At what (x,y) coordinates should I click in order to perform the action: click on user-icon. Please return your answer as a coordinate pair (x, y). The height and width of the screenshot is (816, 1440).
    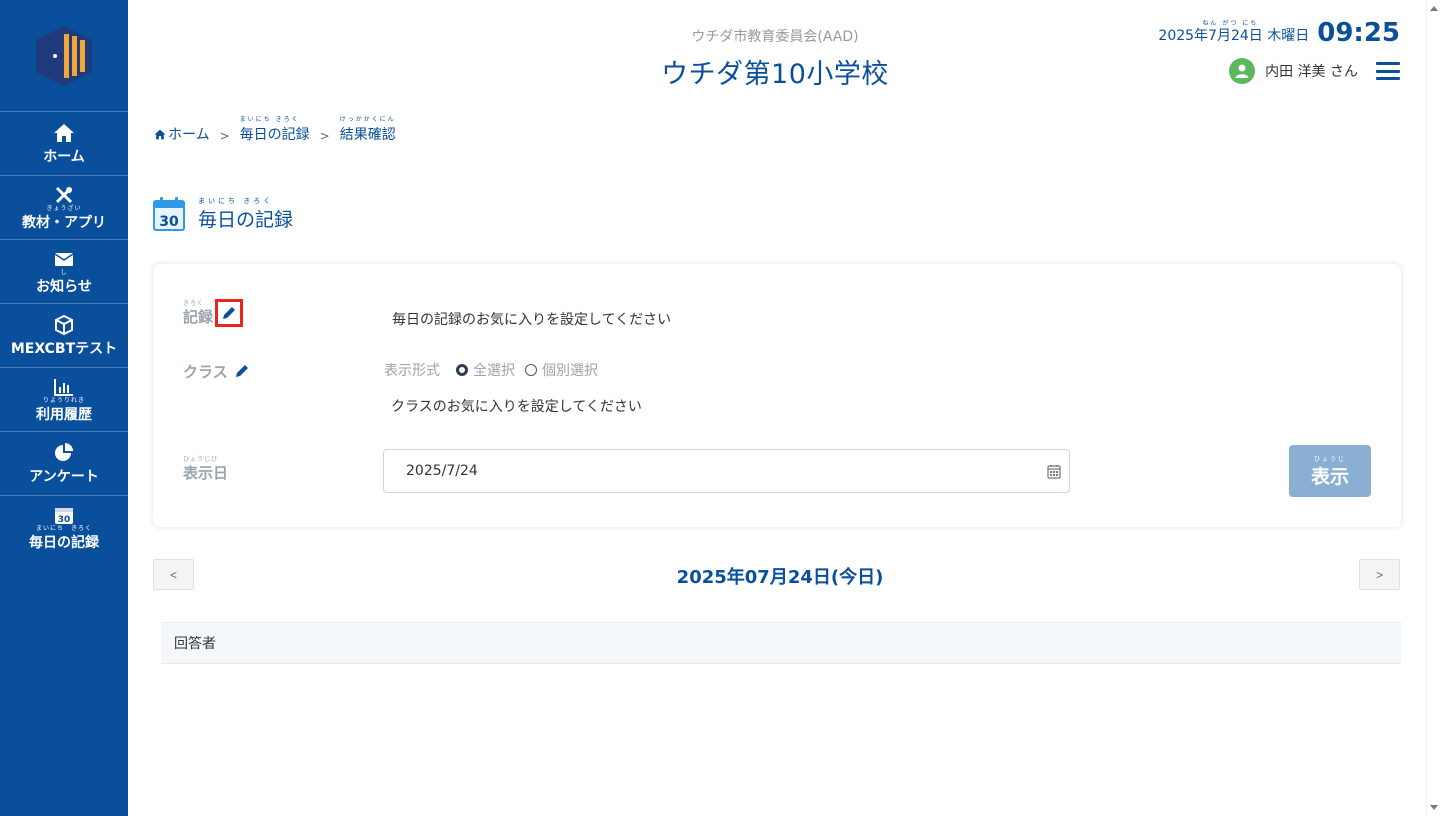
    Looking at the image, I should click on (1242, 71).